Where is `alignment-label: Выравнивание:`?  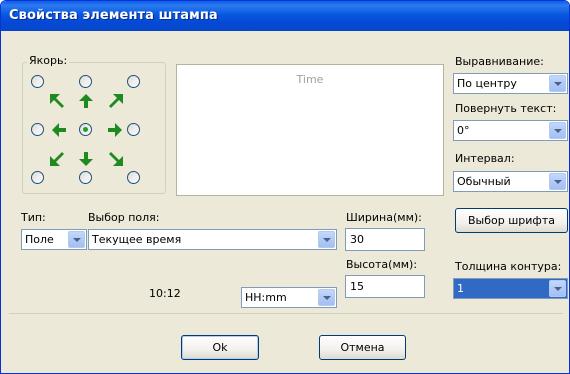 alignment-label: Выравнивание: is located at coordinates (499, 61).